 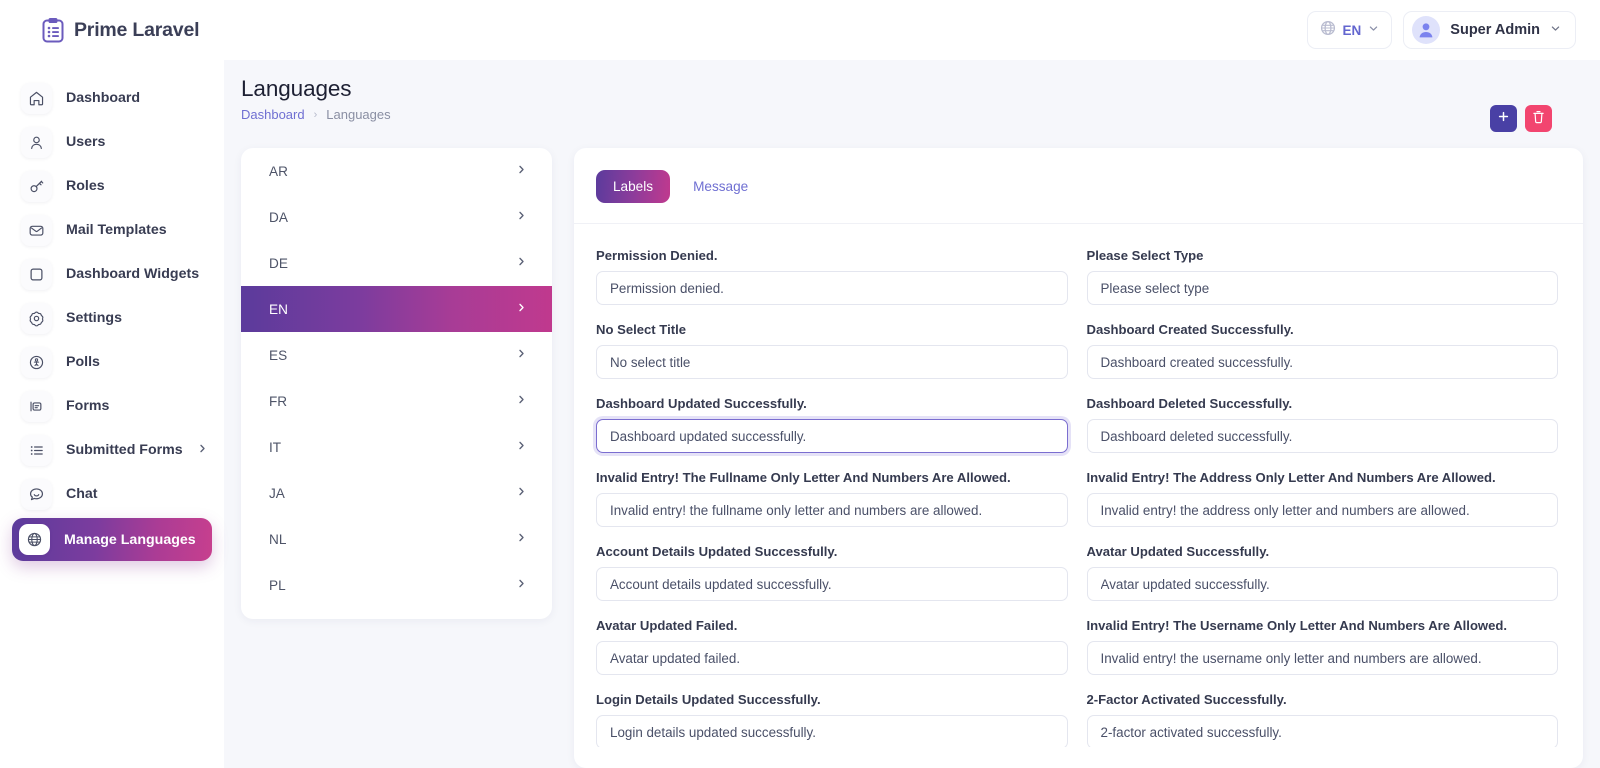 I want to click on language-code: DA, so click(x=278, y=217).